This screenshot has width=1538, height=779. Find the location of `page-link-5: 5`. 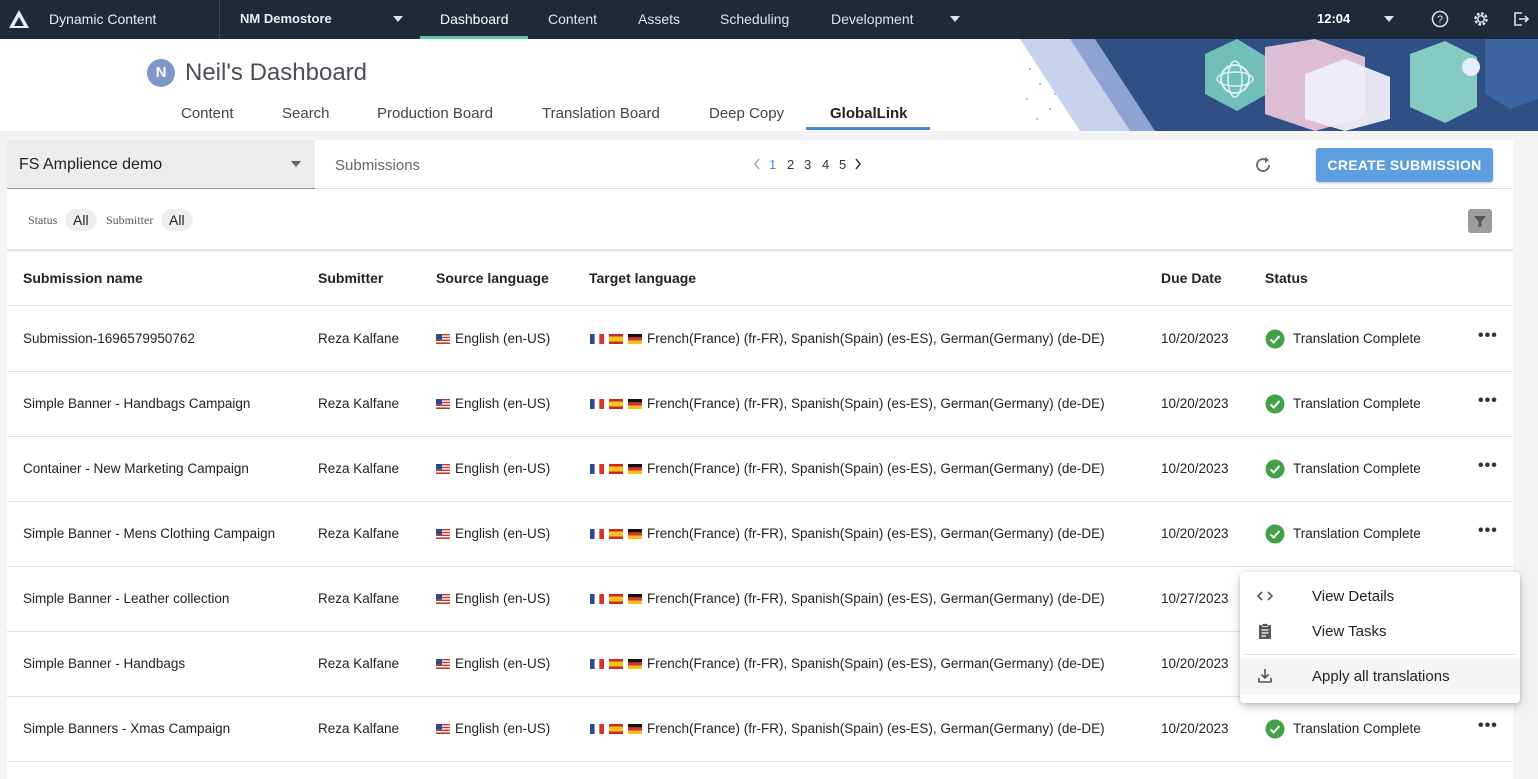

page-link-5: 5 is located at coordinates (842, 164).